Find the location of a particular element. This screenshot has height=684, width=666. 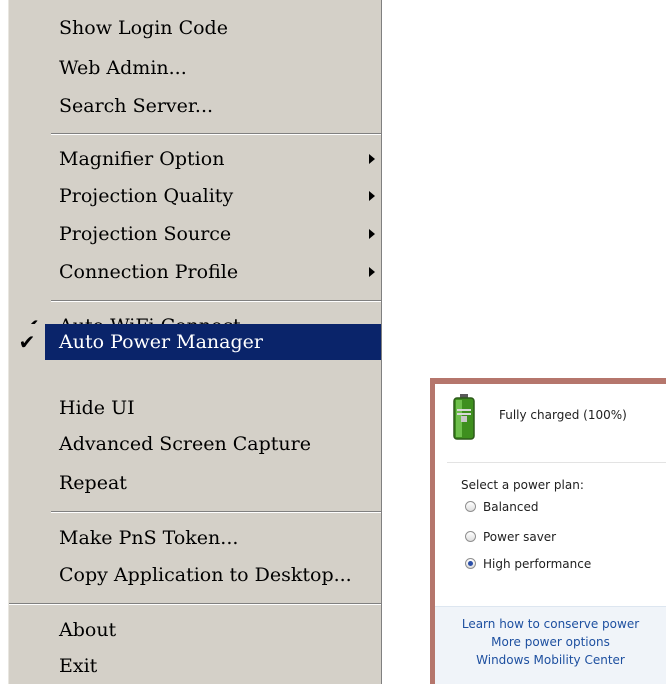

menu-item-label: Auto Power Manager is located at coordinates (161, 342).